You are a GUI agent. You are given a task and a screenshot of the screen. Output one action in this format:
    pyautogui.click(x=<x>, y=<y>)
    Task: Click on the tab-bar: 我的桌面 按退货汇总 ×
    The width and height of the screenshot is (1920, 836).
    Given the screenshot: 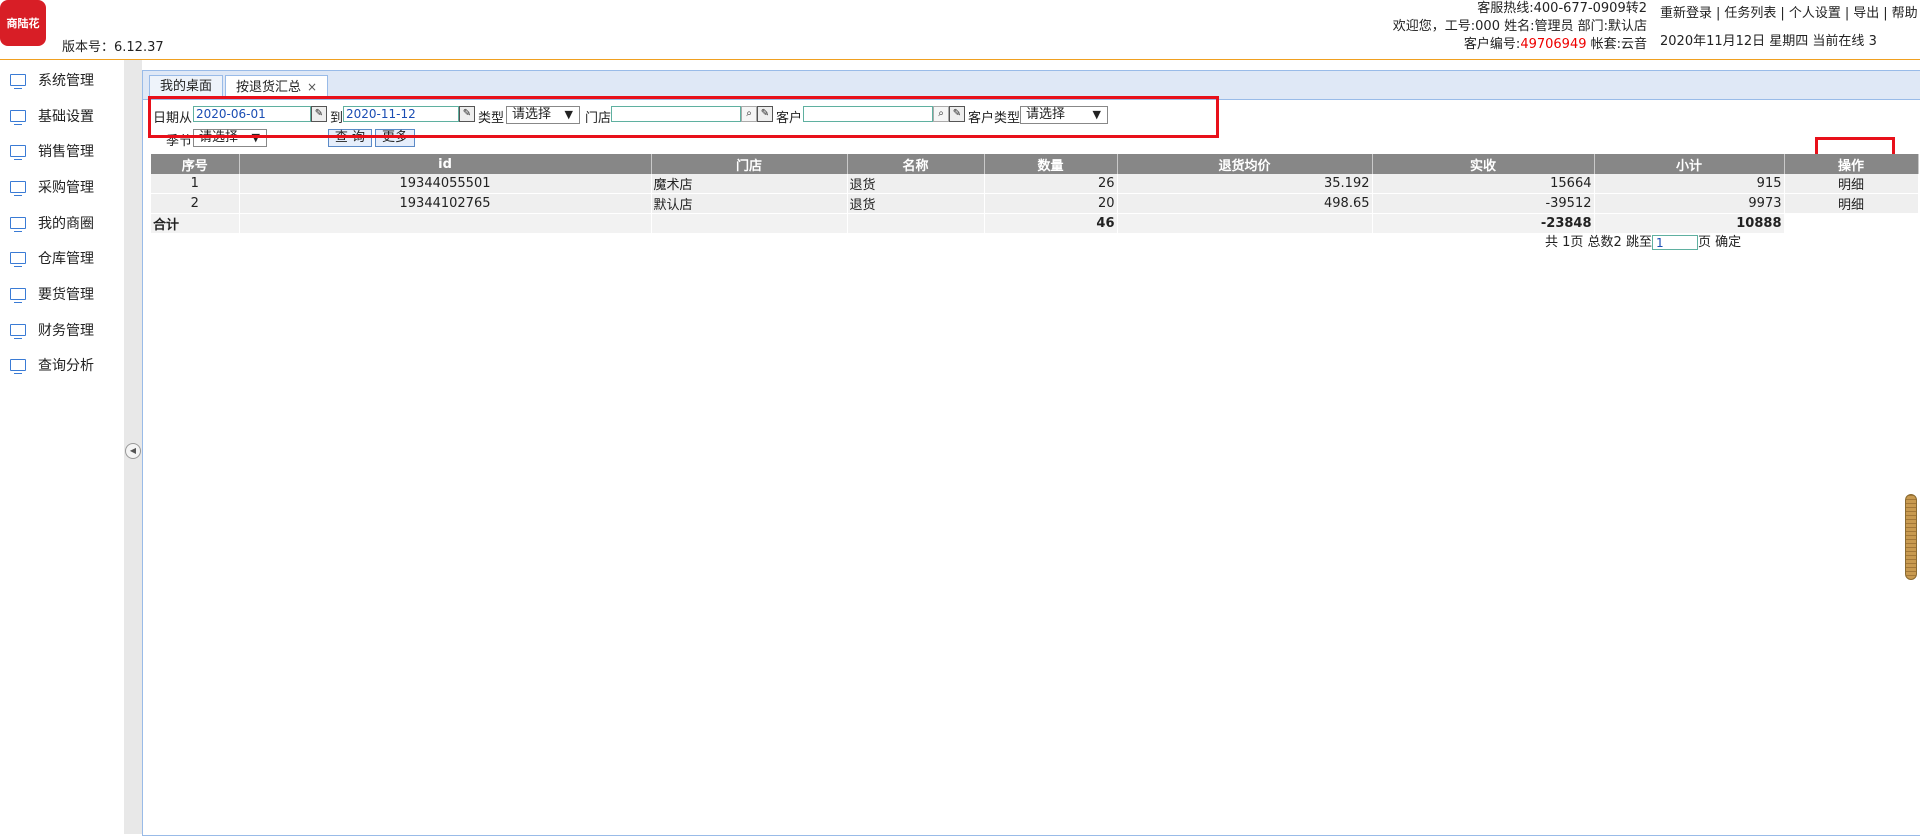 What is the action you would take?
    pyautogui.click(x=1031, y=85)
    